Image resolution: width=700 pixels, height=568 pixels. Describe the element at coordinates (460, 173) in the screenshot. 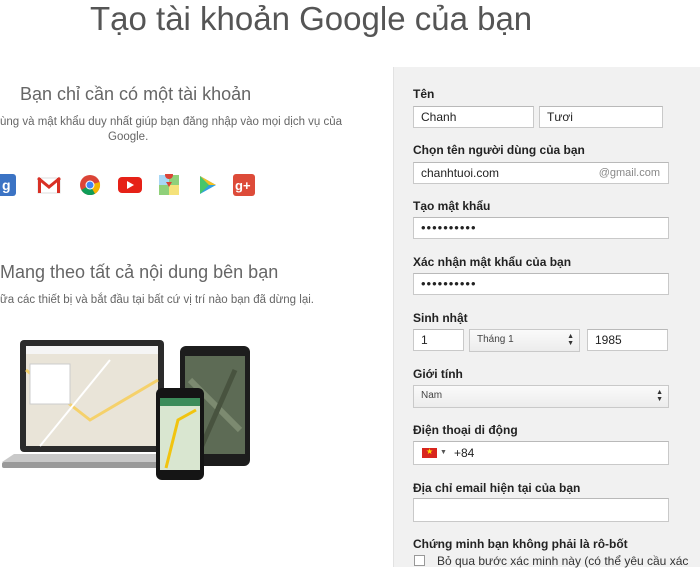

I see `username-value: chanhtuoi.com` at that location.